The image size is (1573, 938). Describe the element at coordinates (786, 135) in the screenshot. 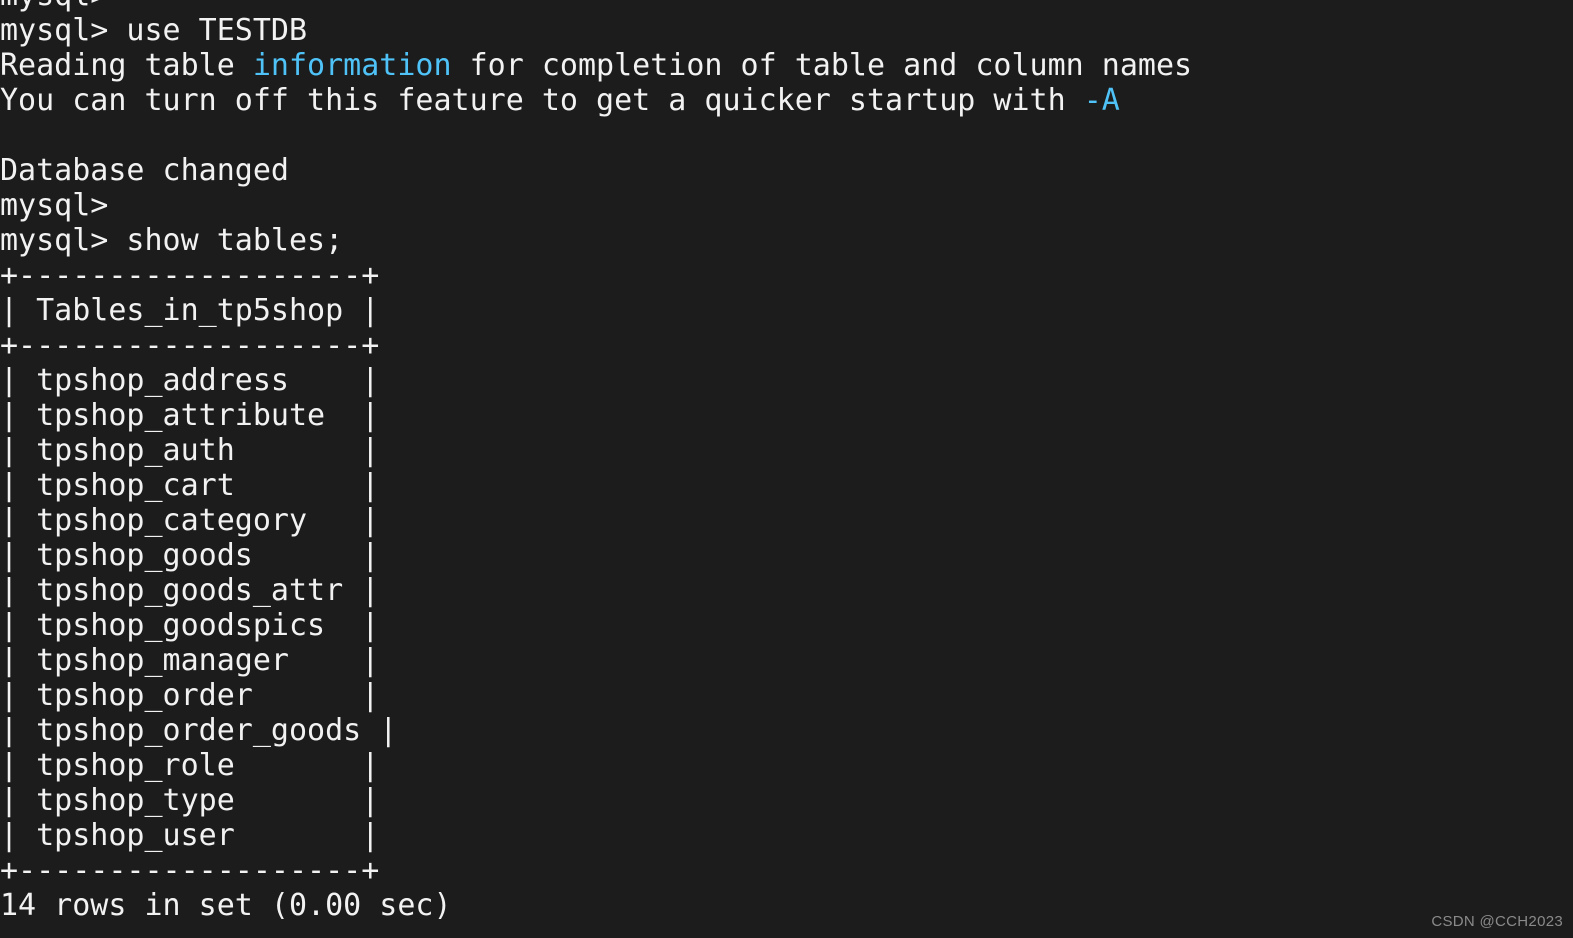

I see `line-4-blank` at that location.